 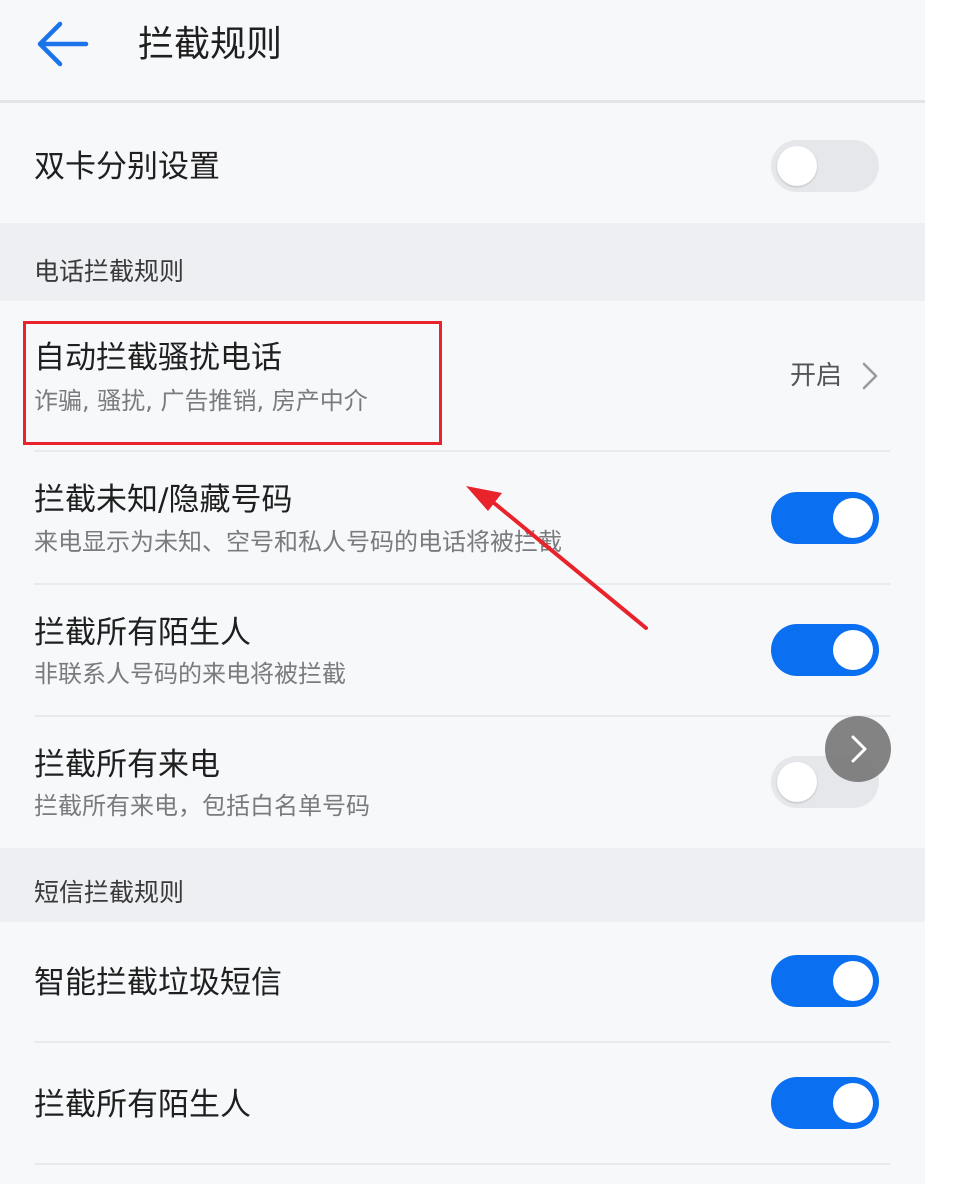 I want to click on divider, so click(x=462, y=1164).